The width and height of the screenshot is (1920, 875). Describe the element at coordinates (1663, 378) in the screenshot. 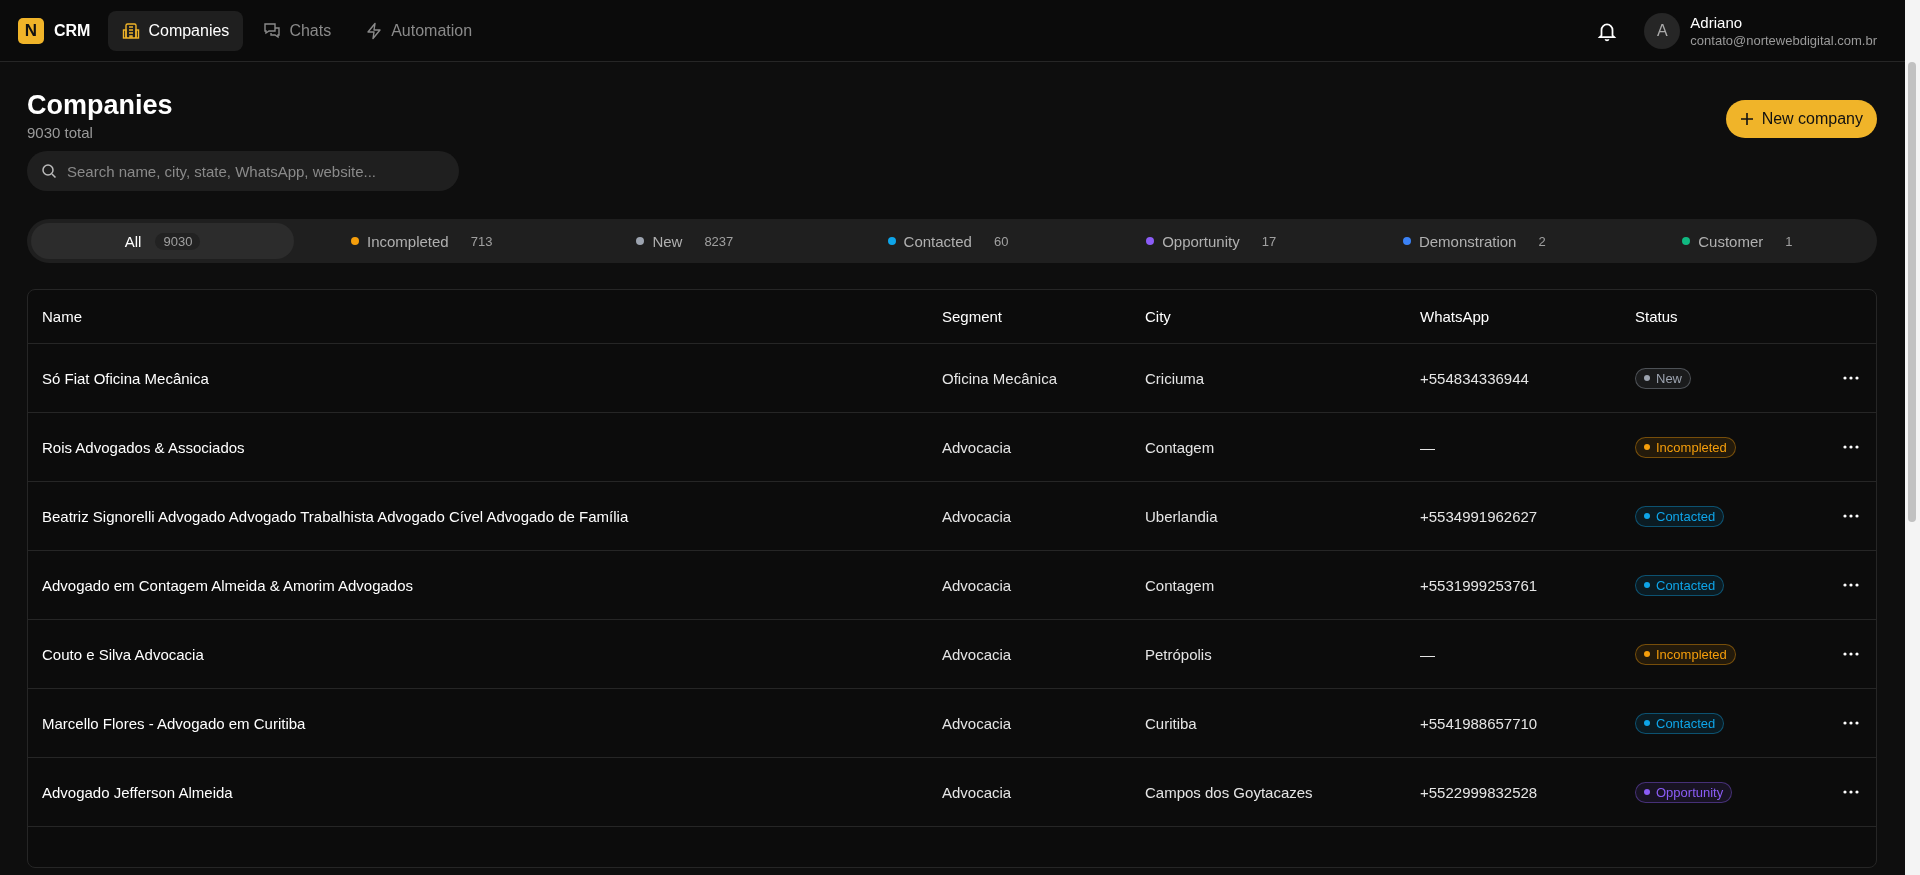

I see `status-badge: New` at that location.